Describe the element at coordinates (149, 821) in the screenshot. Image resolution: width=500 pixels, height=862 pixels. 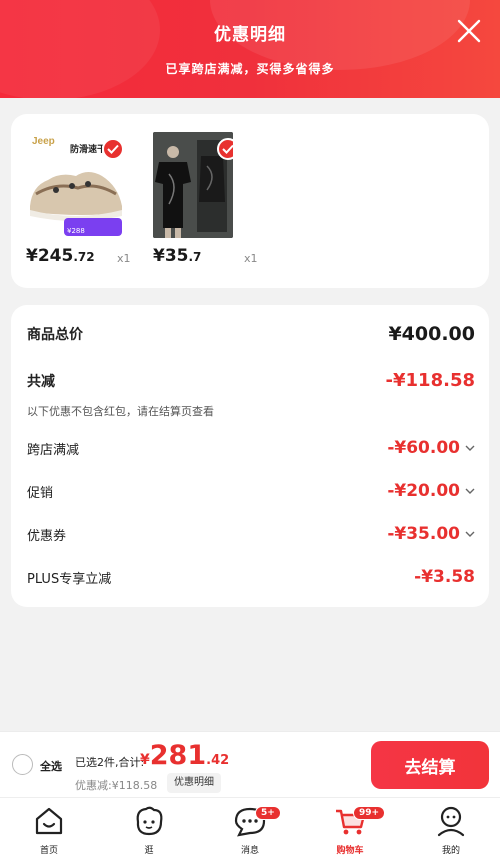
I see `explore-face-icon` at that location.